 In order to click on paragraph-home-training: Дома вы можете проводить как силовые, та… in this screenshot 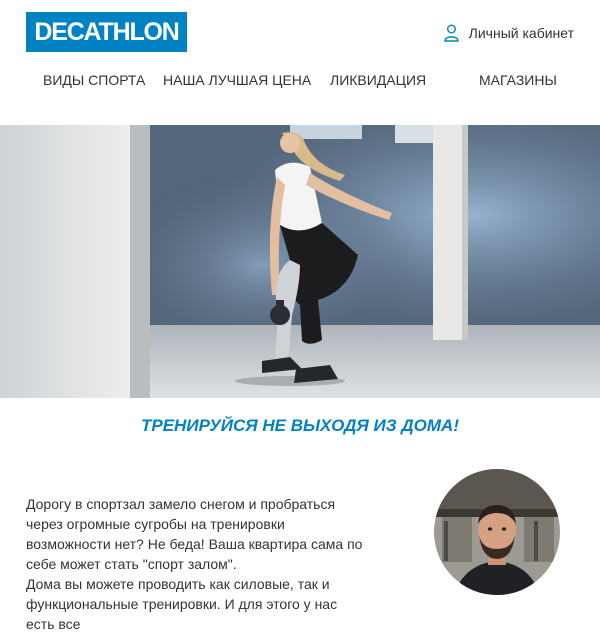, I will do `click(182, 604)`.